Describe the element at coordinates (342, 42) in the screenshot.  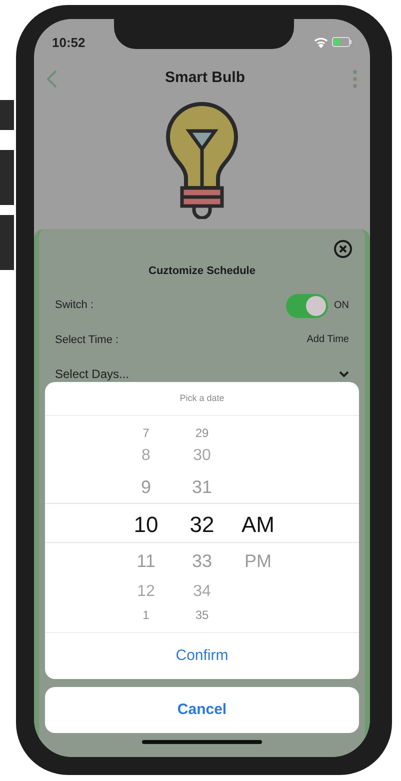
I see `battery-icon` at that location.